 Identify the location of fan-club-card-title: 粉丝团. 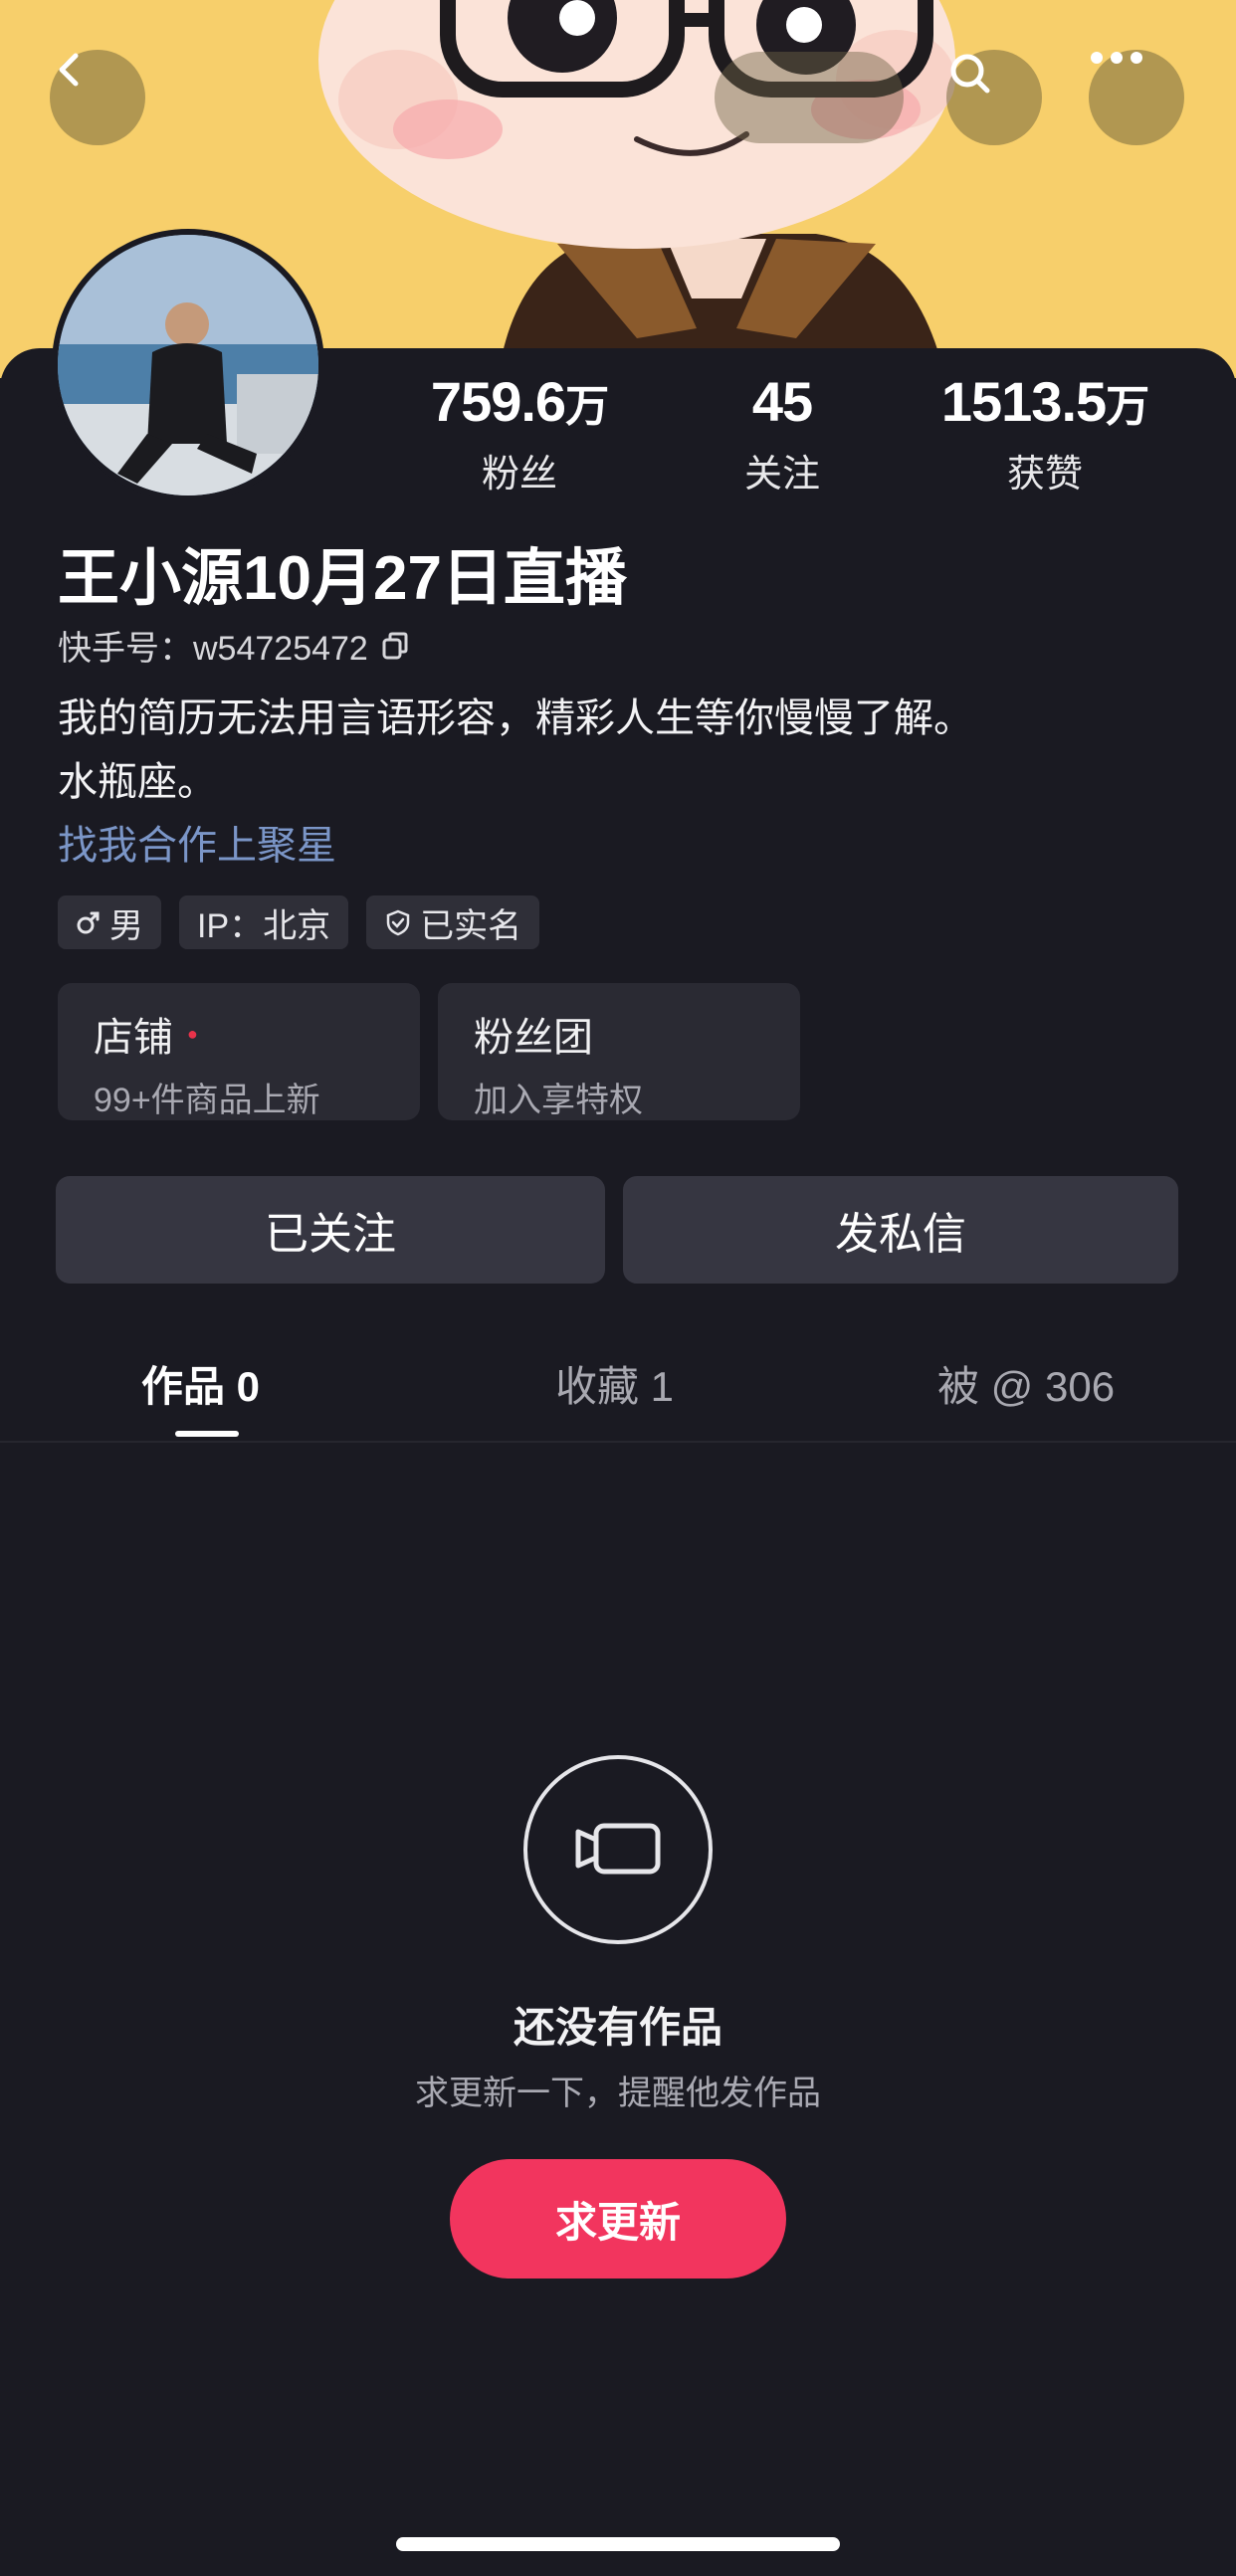
(533, 1038).